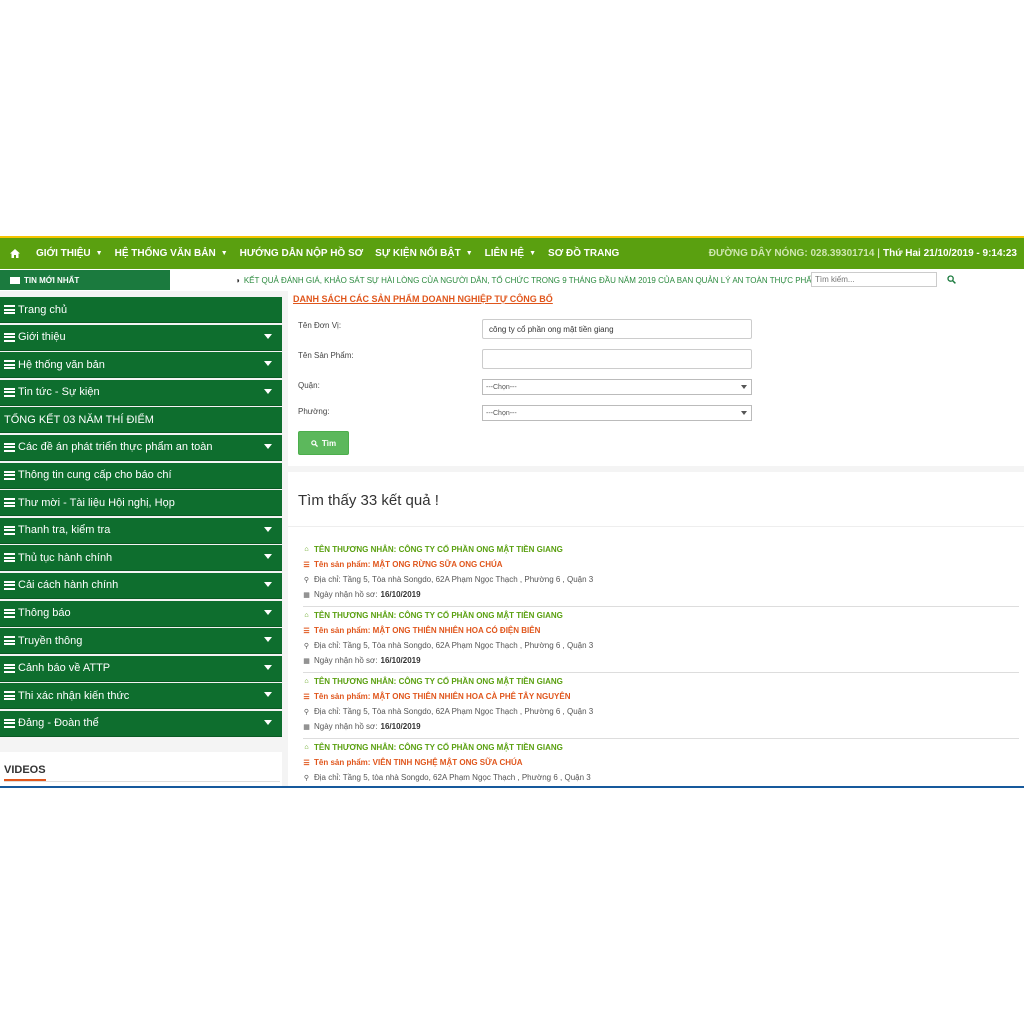 This screenshot has width=1024, height=1024. What do you see at coordinates (171, 253) in the screenshot?
I see `nav-item: HỆ THỐNG VĂN BẢN ▼` at bounding box center [171, 253].